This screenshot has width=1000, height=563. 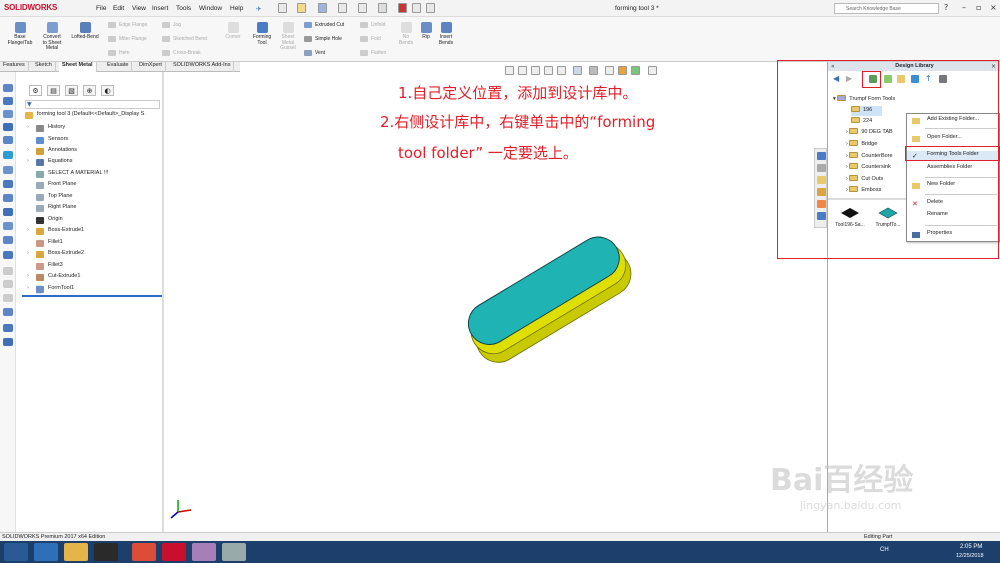 What do you see at coordinates (373, 53) in the screenshot?
I see `flatten-button: Flatten` at bounding box center [373, 53].